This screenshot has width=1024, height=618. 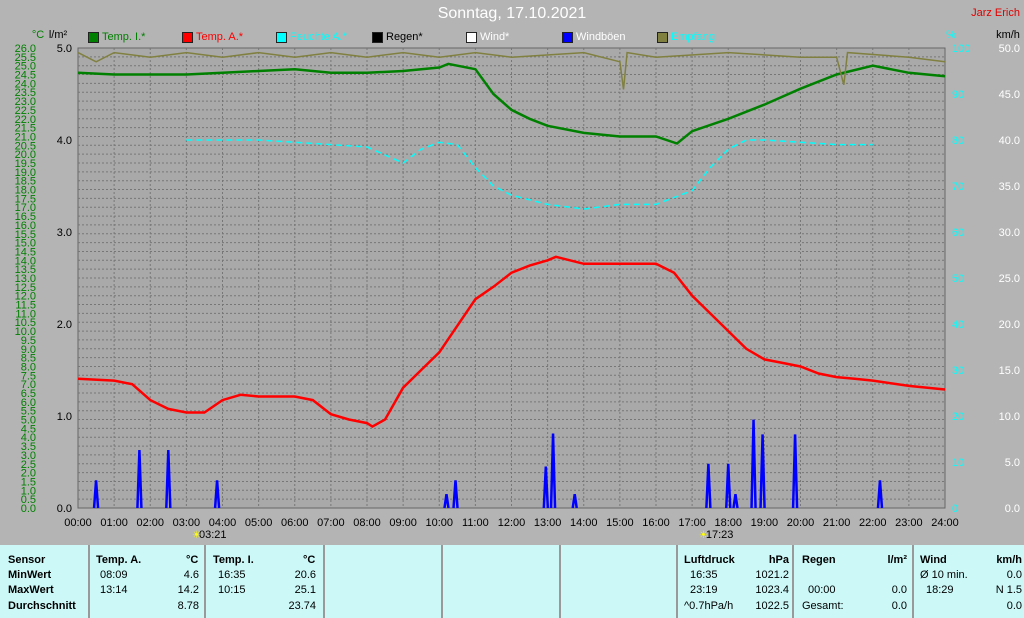 I want to click on rain-total-label: Gesamt:, so click(x=823, y=606).